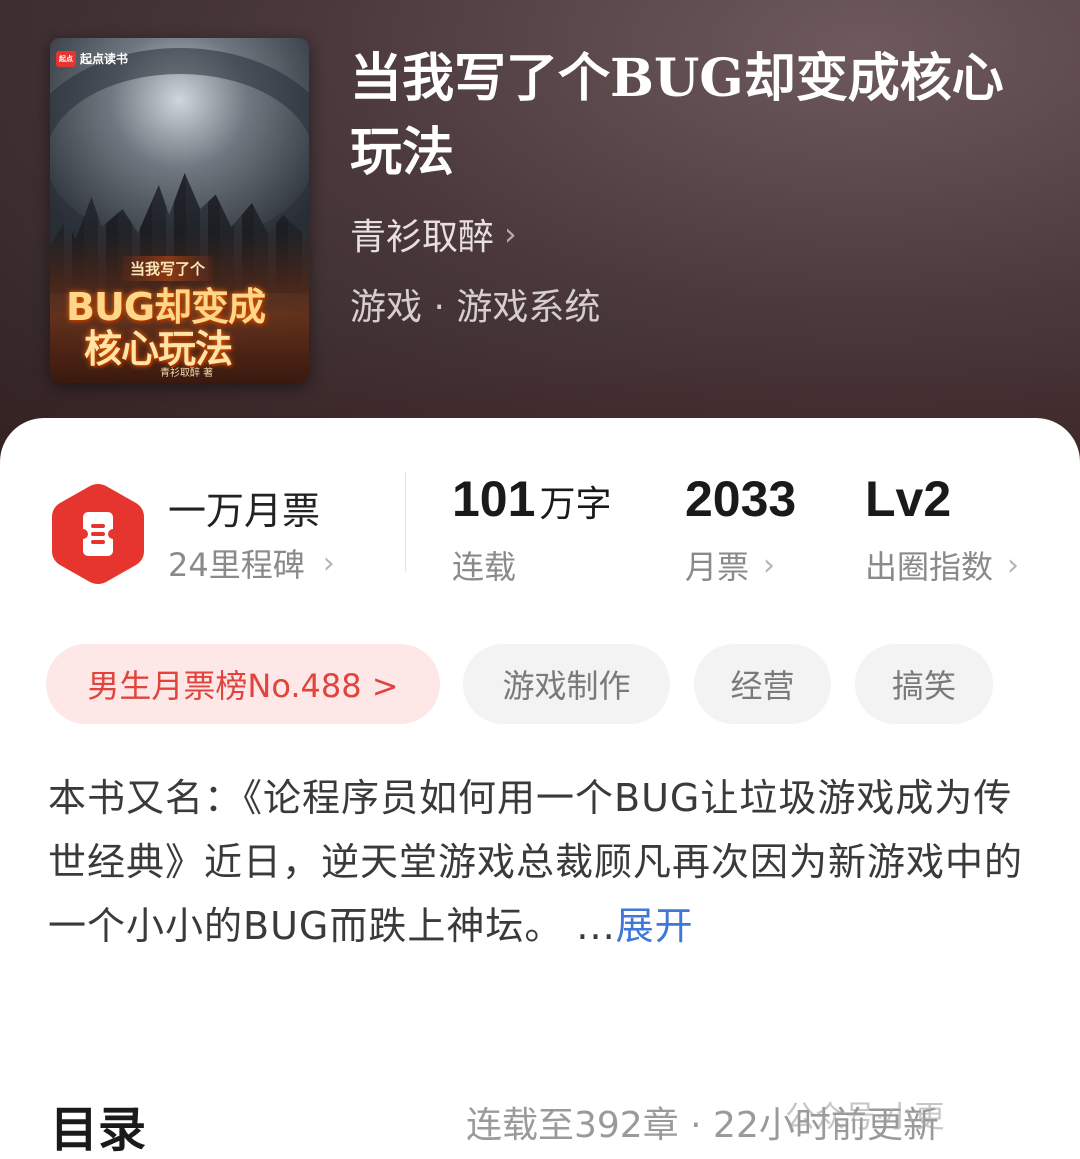 Image resolution: width=1080 pixels, height=1159 pixels. I want to click on author-name: 青衫取醉, so click(422, 237).